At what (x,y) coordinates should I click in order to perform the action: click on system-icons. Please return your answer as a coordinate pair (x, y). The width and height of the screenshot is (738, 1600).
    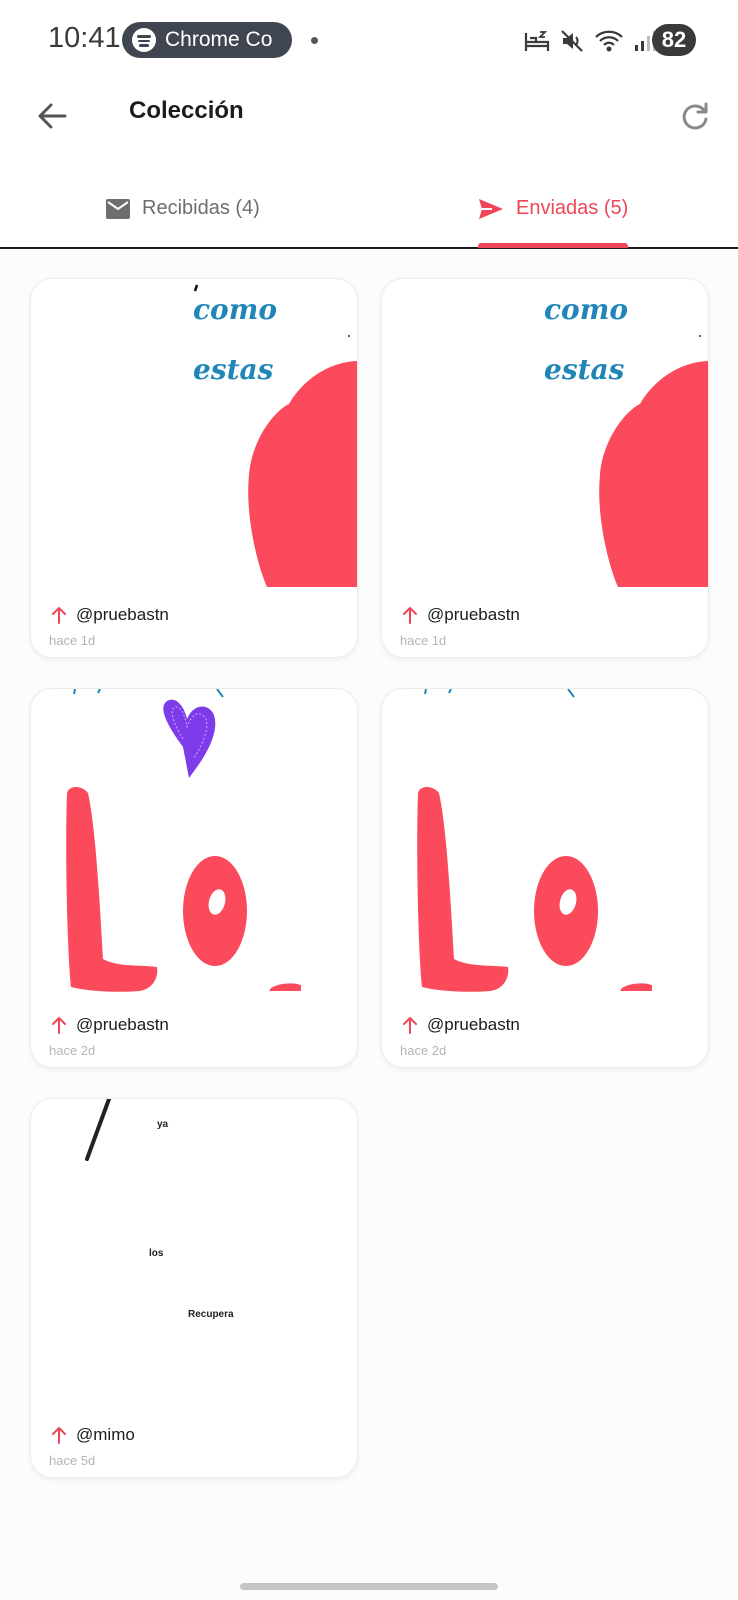
    Looking at the image, I should click on (590, 41).